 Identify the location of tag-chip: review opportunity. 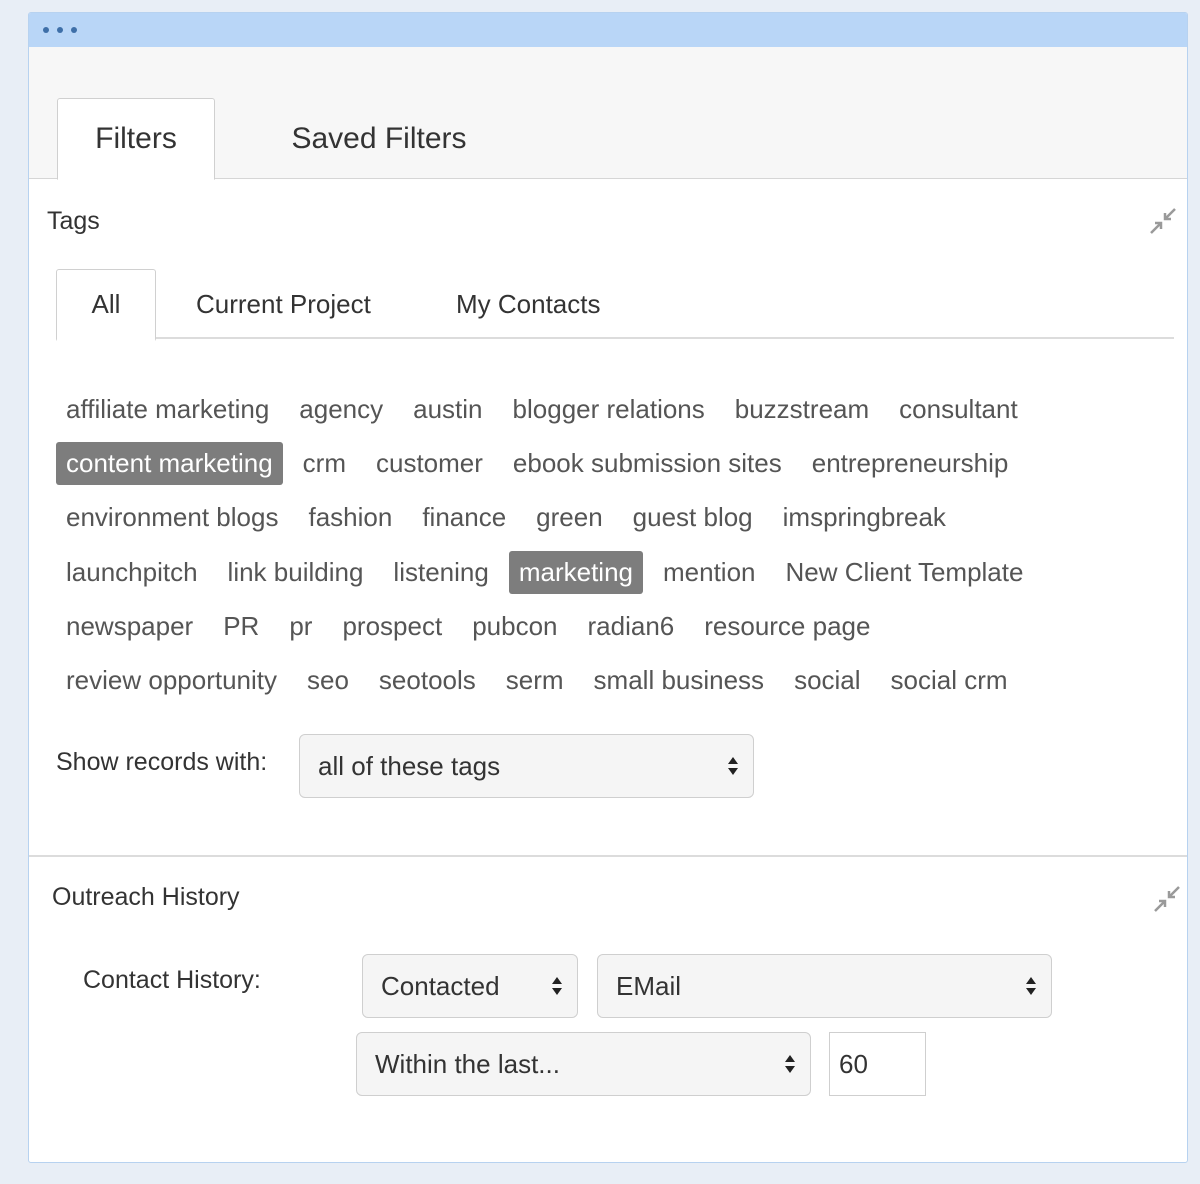
(171, 680).